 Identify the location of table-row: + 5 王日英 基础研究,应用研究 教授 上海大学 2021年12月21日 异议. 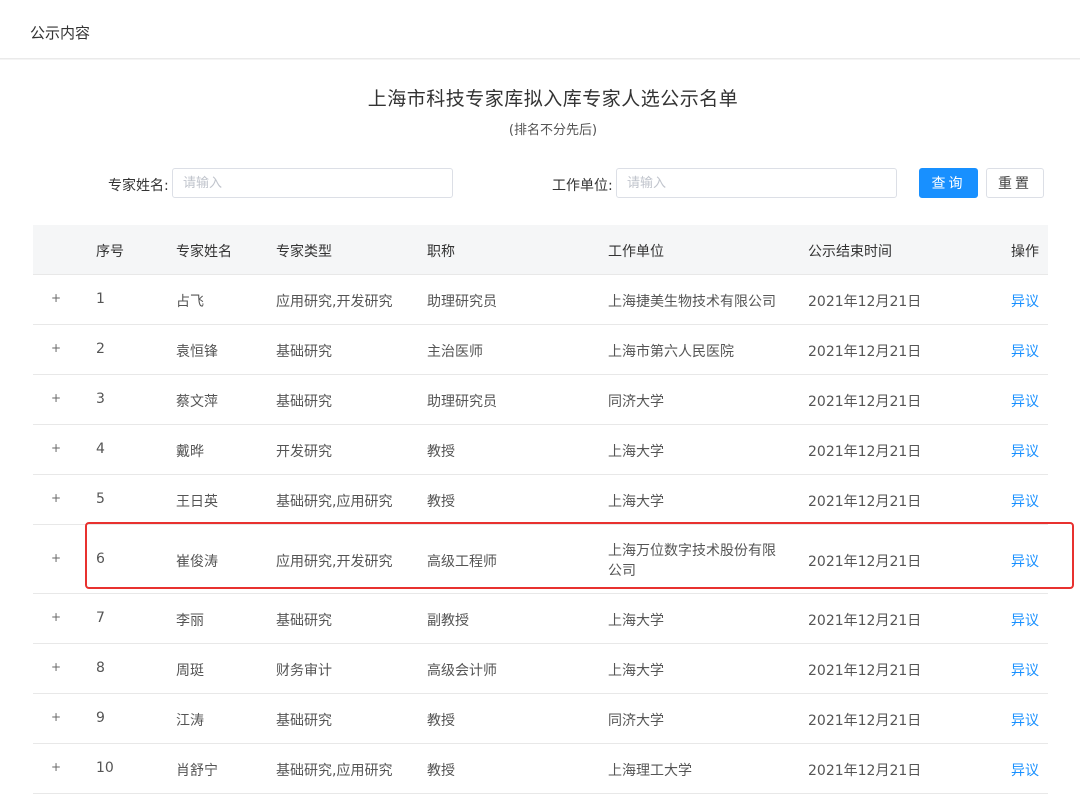
(540, 500).